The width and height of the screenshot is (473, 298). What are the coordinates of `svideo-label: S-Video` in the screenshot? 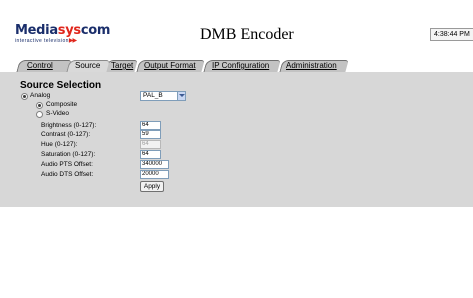 It's located at (58, 113).